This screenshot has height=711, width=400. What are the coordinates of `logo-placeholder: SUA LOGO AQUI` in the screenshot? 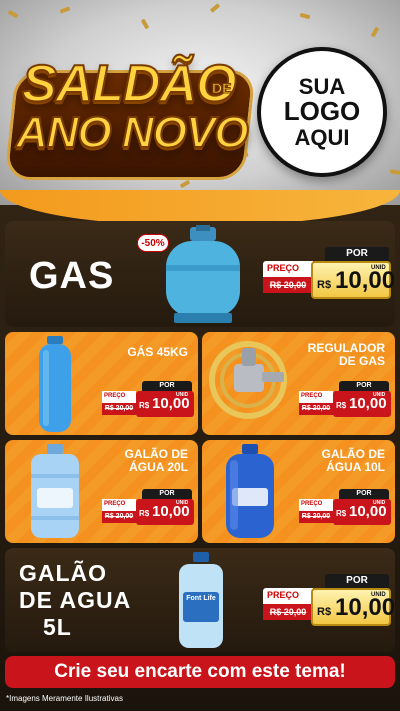 It's located at (322, 112).